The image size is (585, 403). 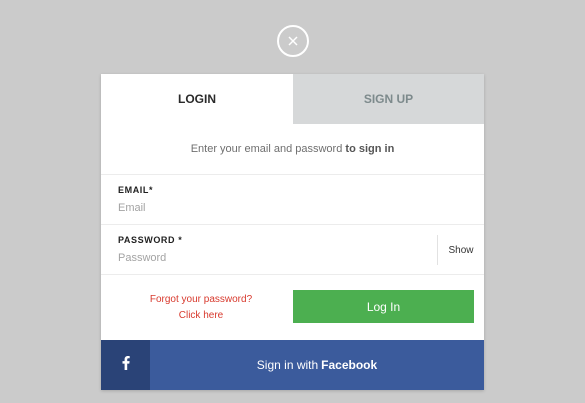 What do you see at coordinates (370, 149) in the screenshot?
I see `subtitle-emphasis: to sign in` at bounding box center [370, 149].